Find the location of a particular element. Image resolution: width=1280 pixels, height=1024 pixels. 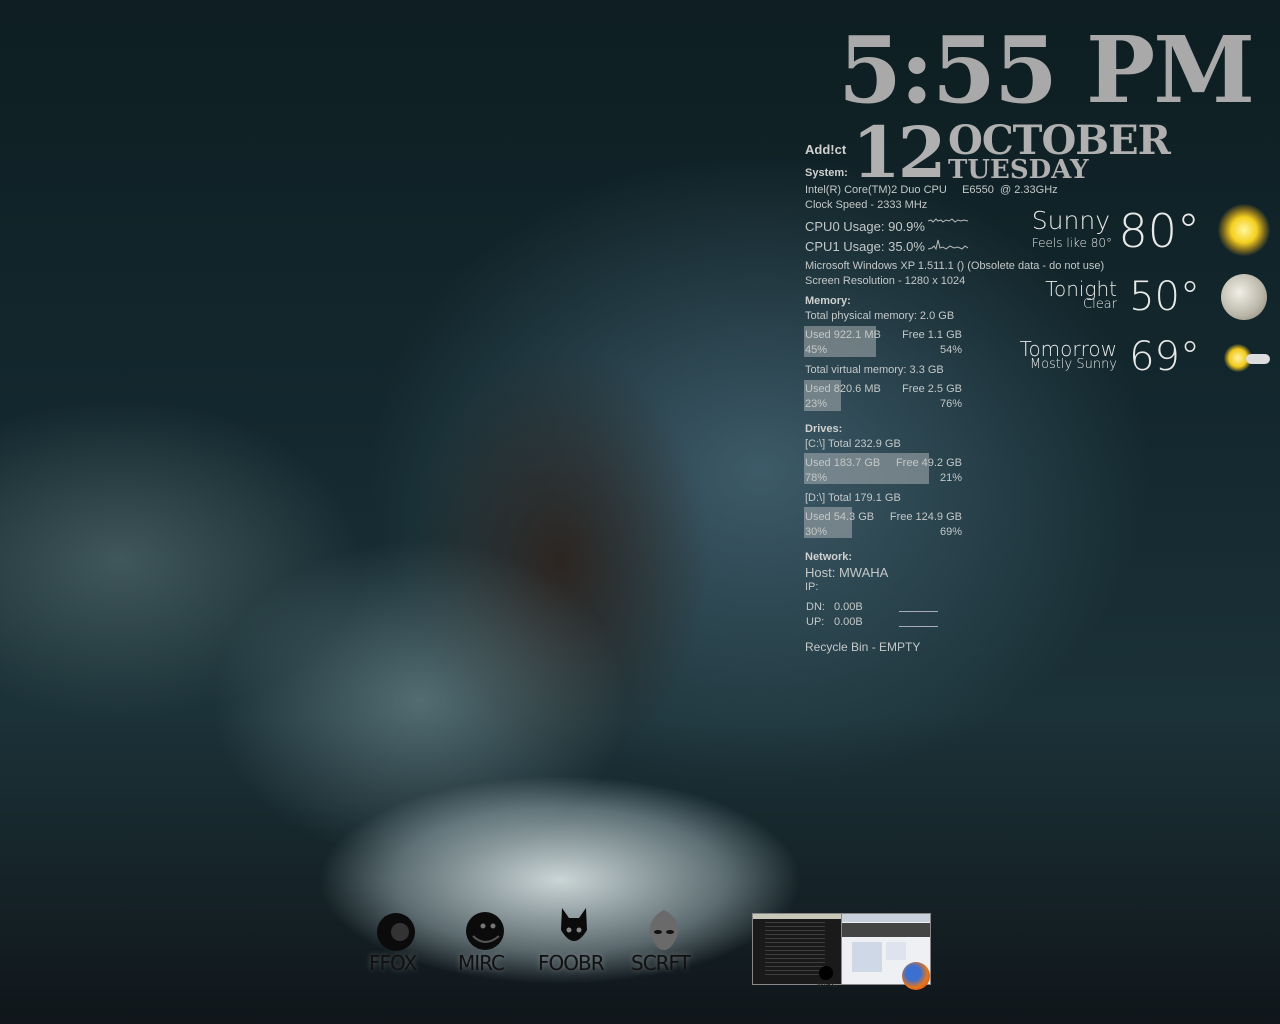

weather-tonight-temp: 50° is located at coordinates (1164, 297).